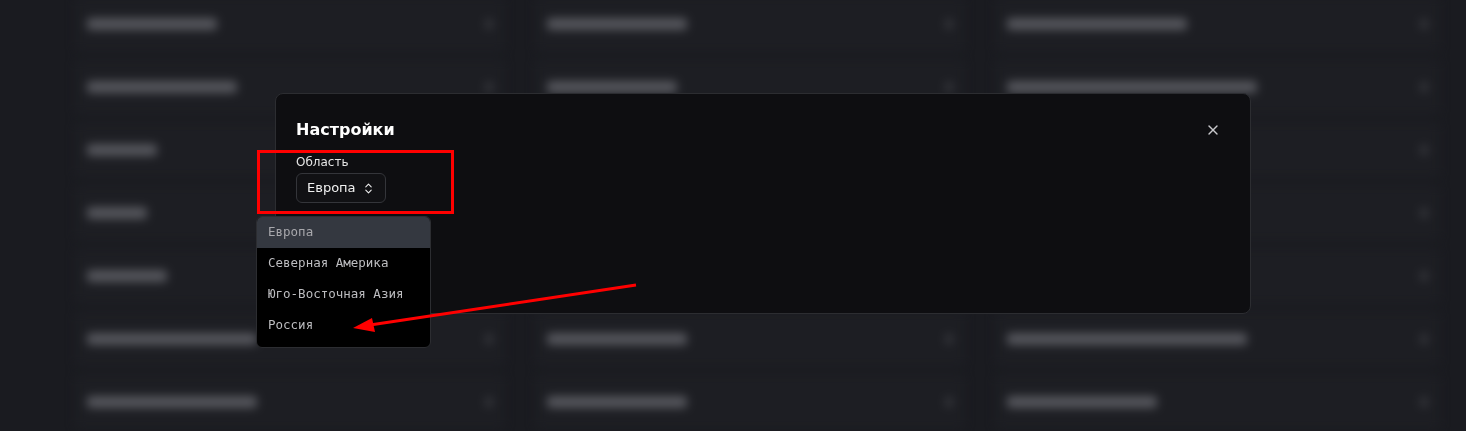 The width and height of the screenshot is (1466, 431). What do you see at coordinates (341, 188) in the screenshot?
I see `region-select: Европа` at bounding box center [341, 188].